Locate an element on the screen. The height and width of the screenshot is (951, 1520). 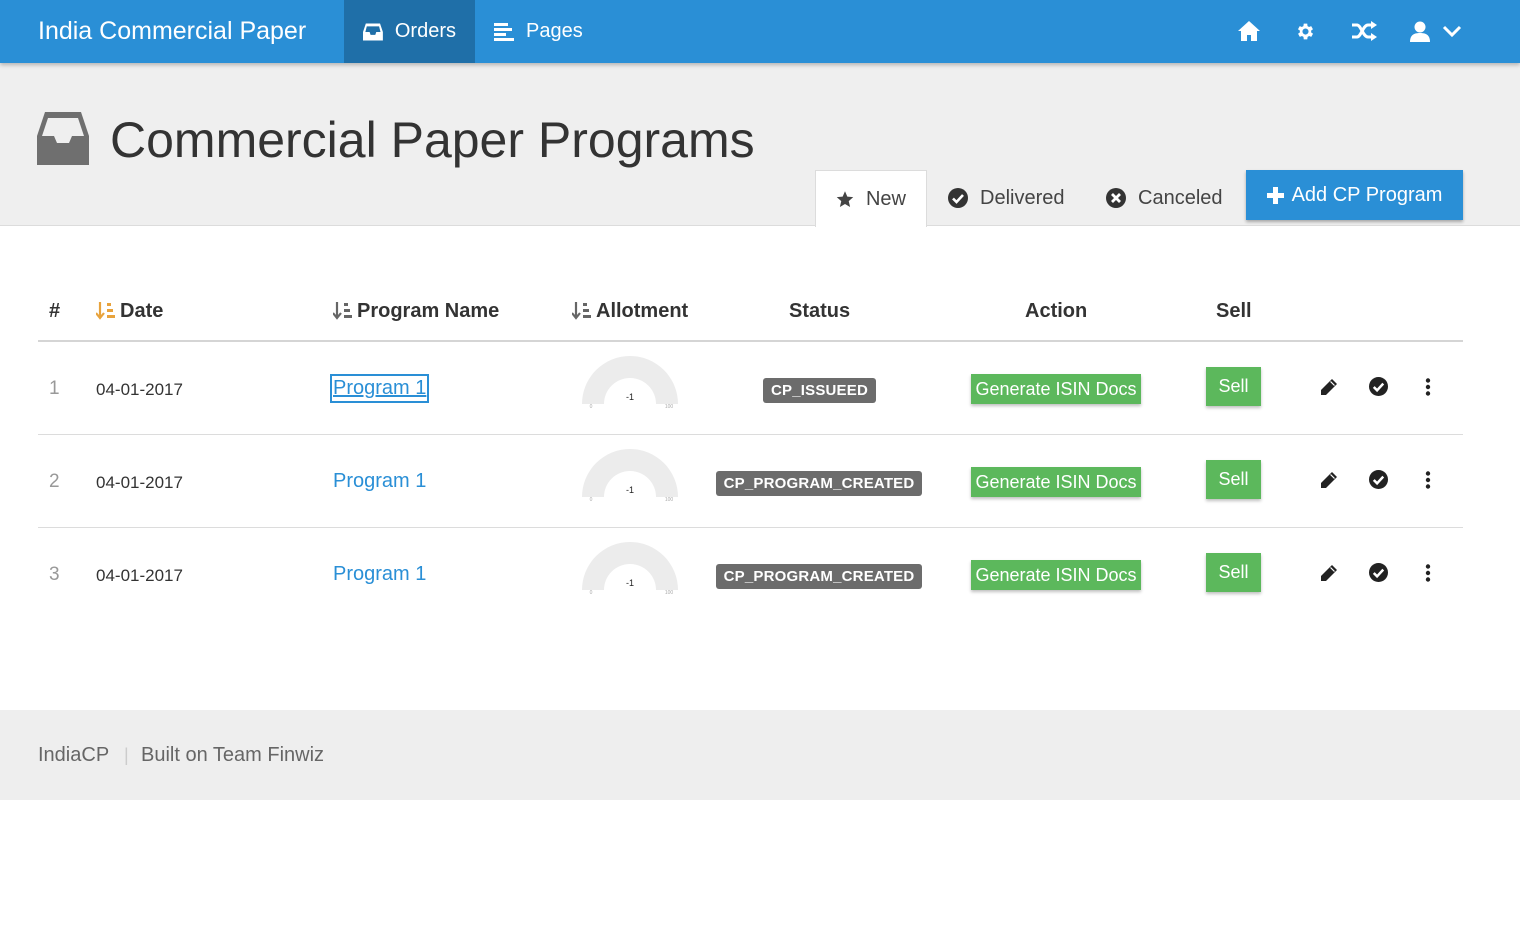
tab-label: Canceled is located at coordinates (1180, 197).